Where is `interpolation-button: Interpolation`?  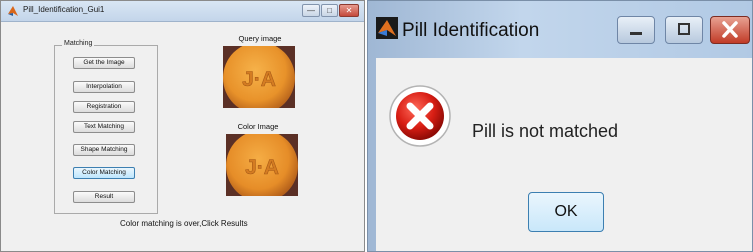
interpolation-button: Interpolation is located at coordinates (104, 87).